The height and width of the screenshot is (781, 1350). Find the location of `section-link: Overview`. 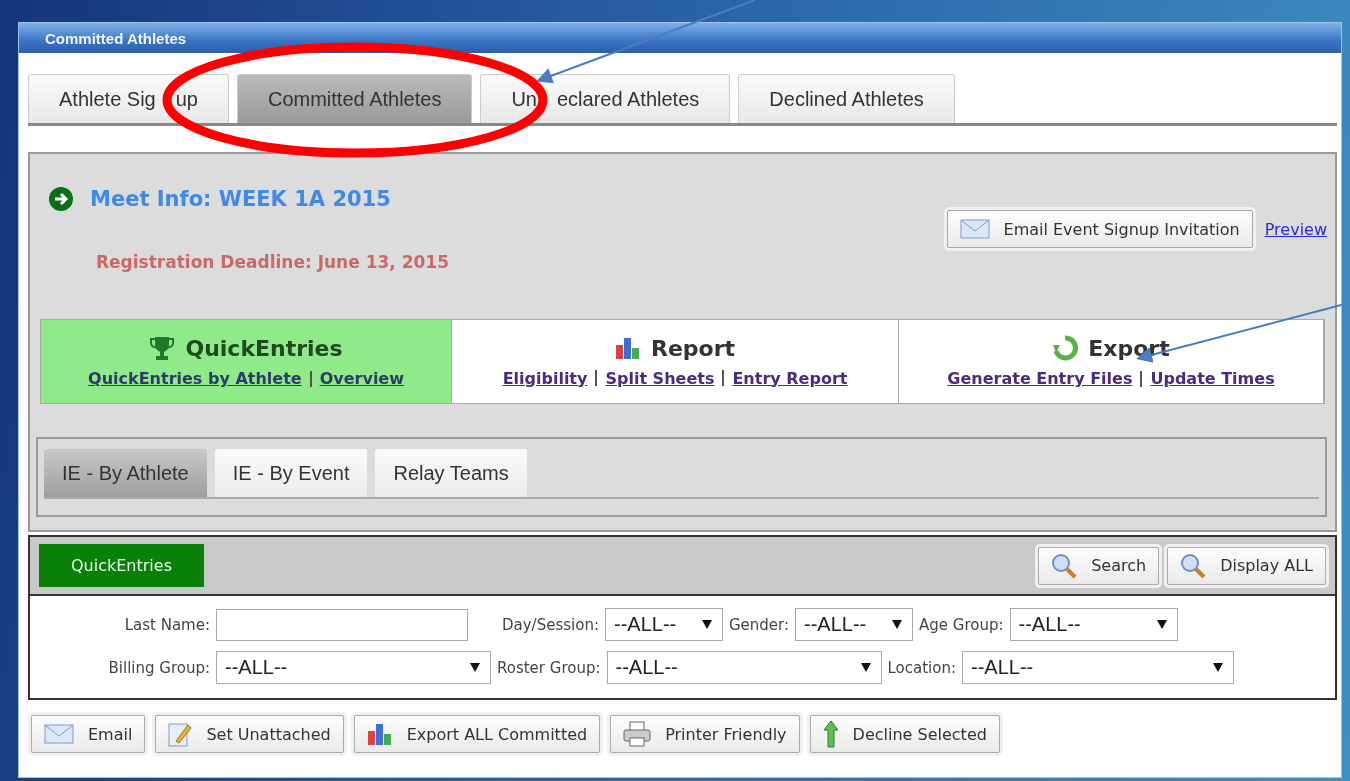

section-link: Overview is located at coordinates (361, 378).